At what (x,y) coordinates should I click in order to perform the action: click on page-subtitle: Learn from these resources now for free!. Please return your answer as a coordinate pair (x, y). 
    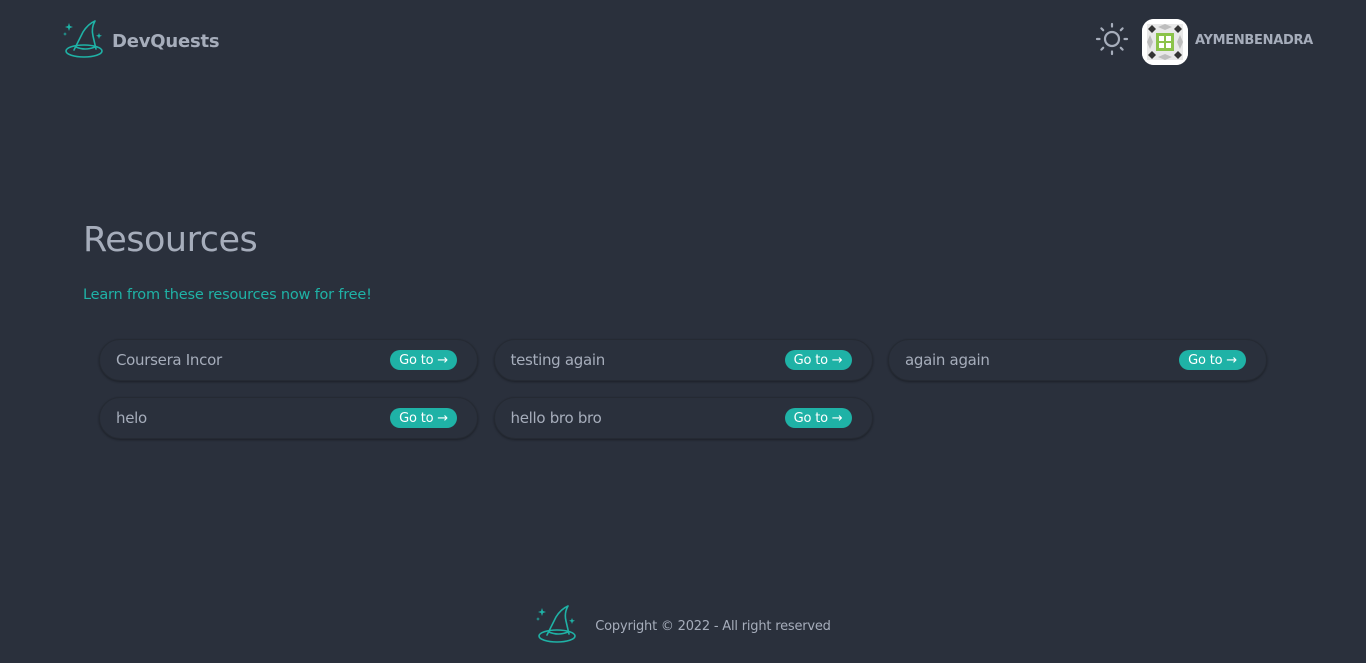
    Looking at the image, I should click on (227, 295).